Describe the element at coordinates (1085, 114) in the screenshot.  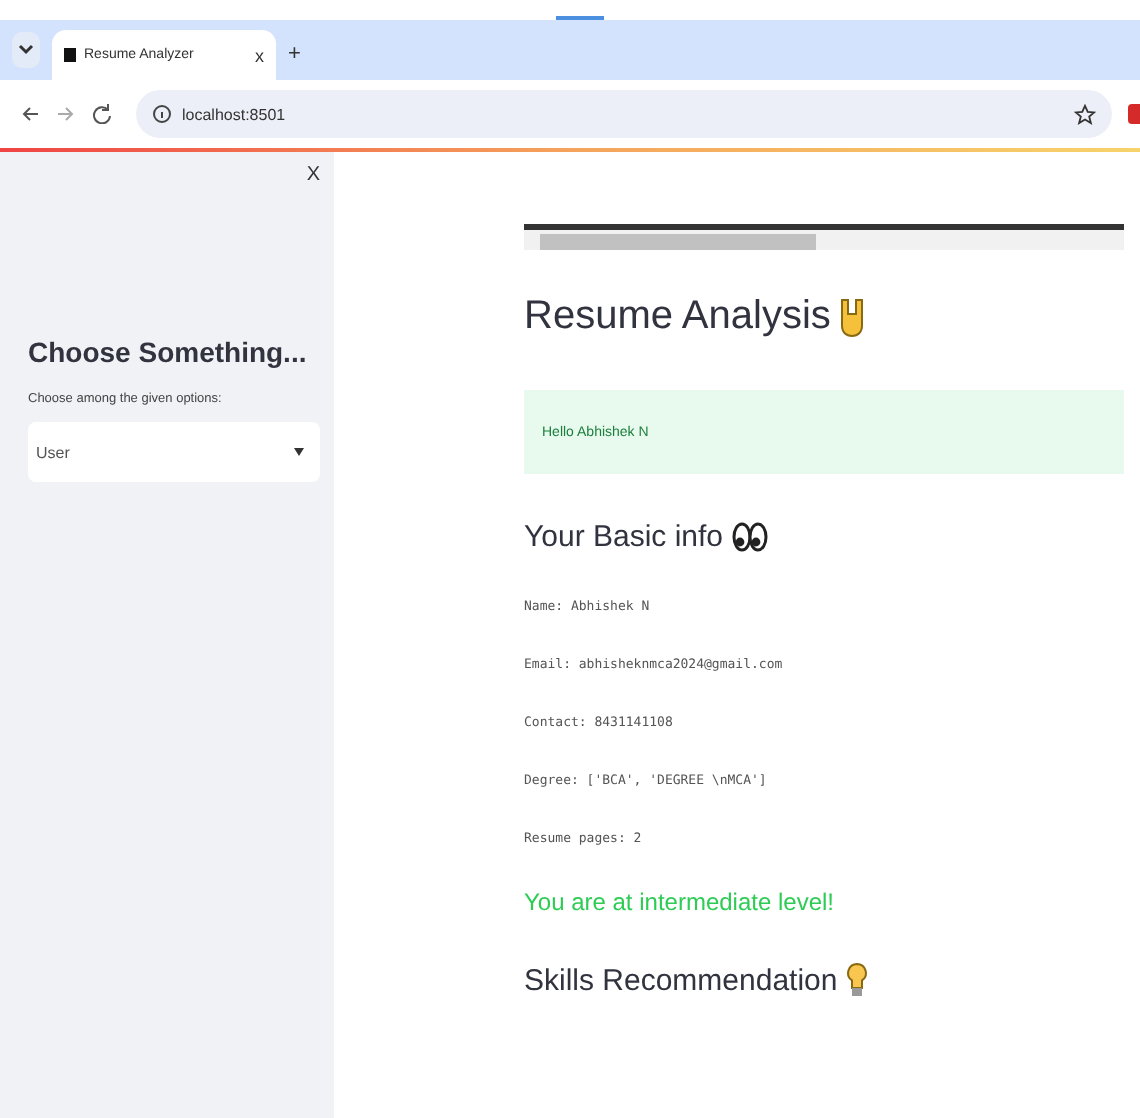
I see `bookmark-star-icon` at that location.